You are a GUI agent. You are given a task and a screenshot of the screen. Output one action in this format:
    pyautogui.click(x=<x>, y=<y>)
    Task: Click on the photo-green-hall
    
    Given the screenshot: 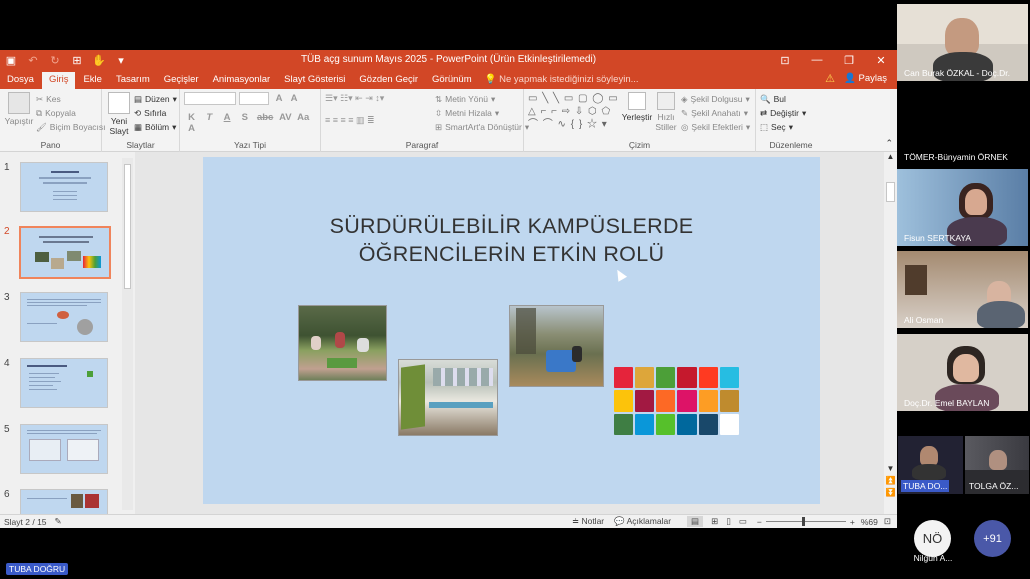 What is the action you would take?
    pyautogui.click(x=448, y=397)
    